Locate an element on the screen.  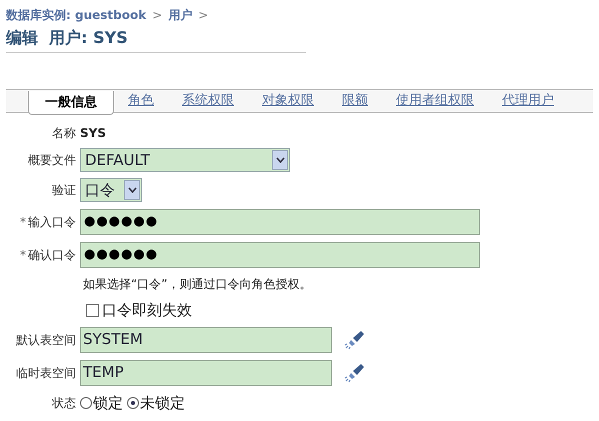
tablespace-field: SYSTEM is located at coordinates (206, 339).